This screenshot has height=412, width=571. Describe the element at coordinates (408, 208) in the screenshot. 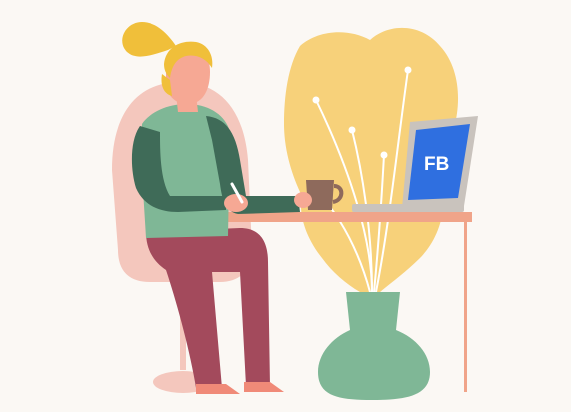

I see `laptop-base` at that location.